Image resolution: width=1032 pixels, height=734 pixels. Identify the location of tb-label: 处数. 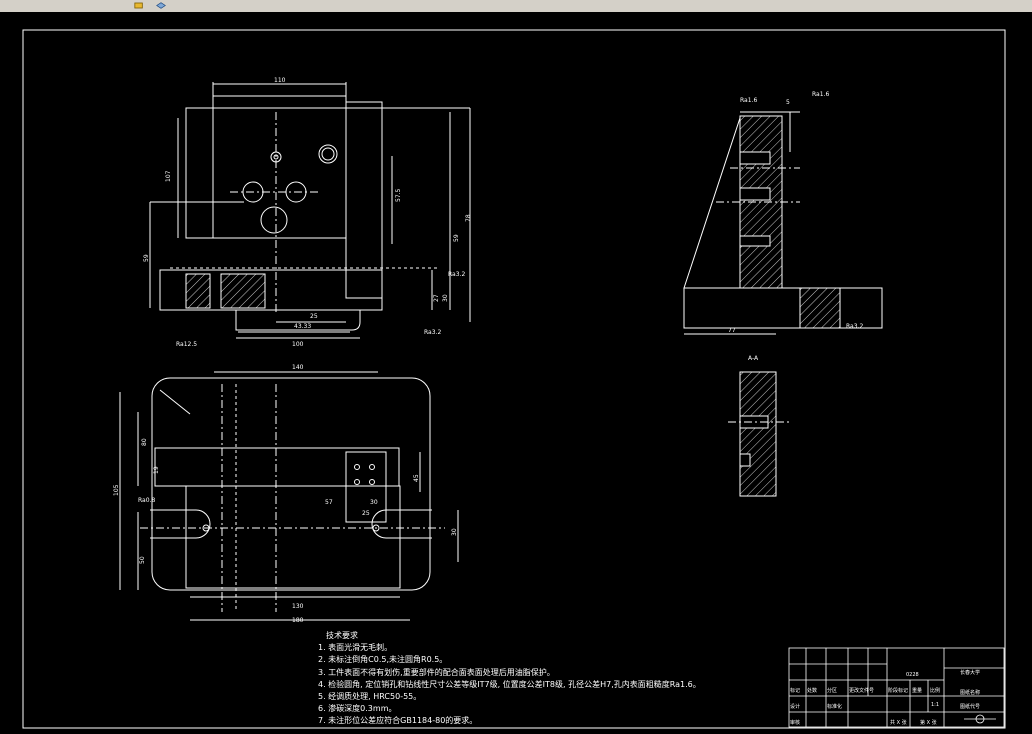
(812, 690).